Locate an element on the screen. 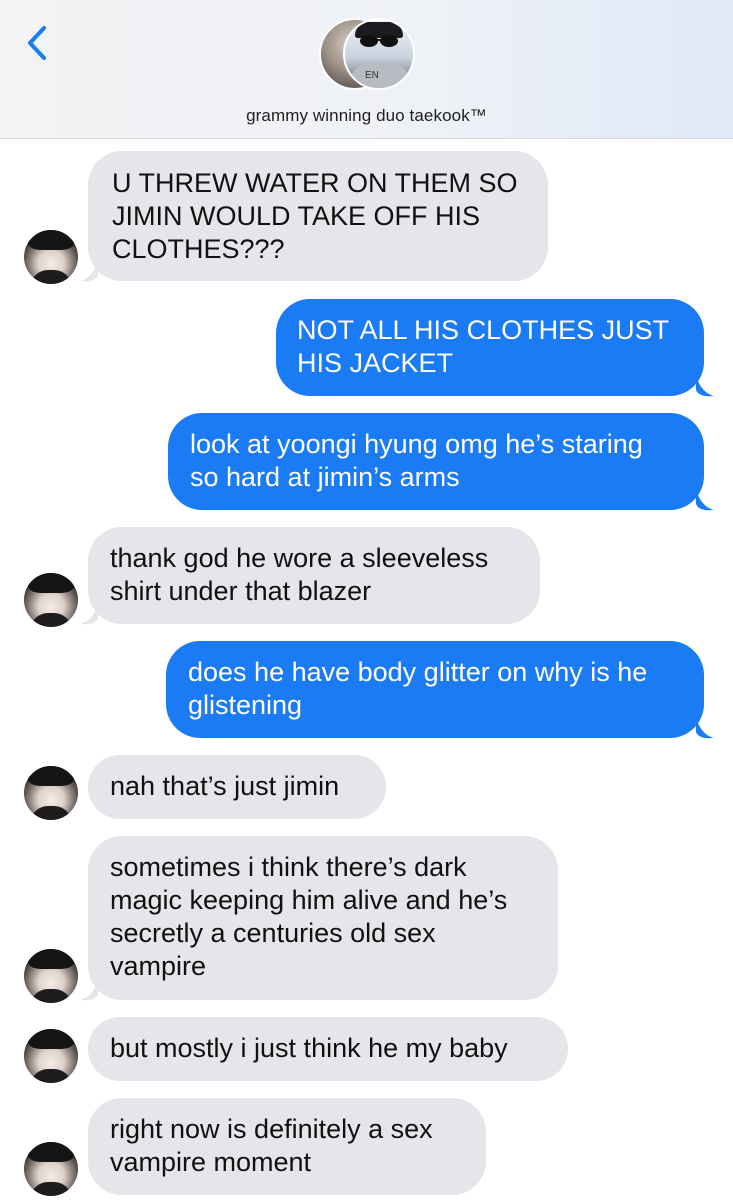  message-received: but mostly i just think he my baby is located at coordinates (328, 1049).